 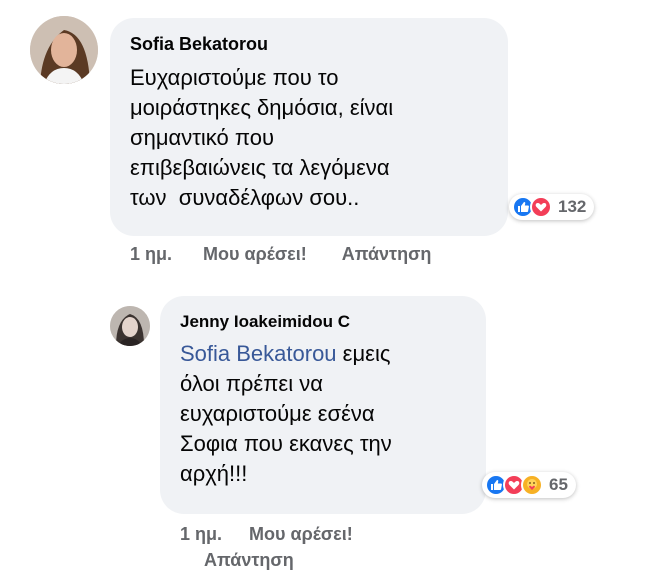 What do you see at coordinates (572, 206) in the screenshot?
I see `reaction-count: 132` at bounding box center [572, 206].